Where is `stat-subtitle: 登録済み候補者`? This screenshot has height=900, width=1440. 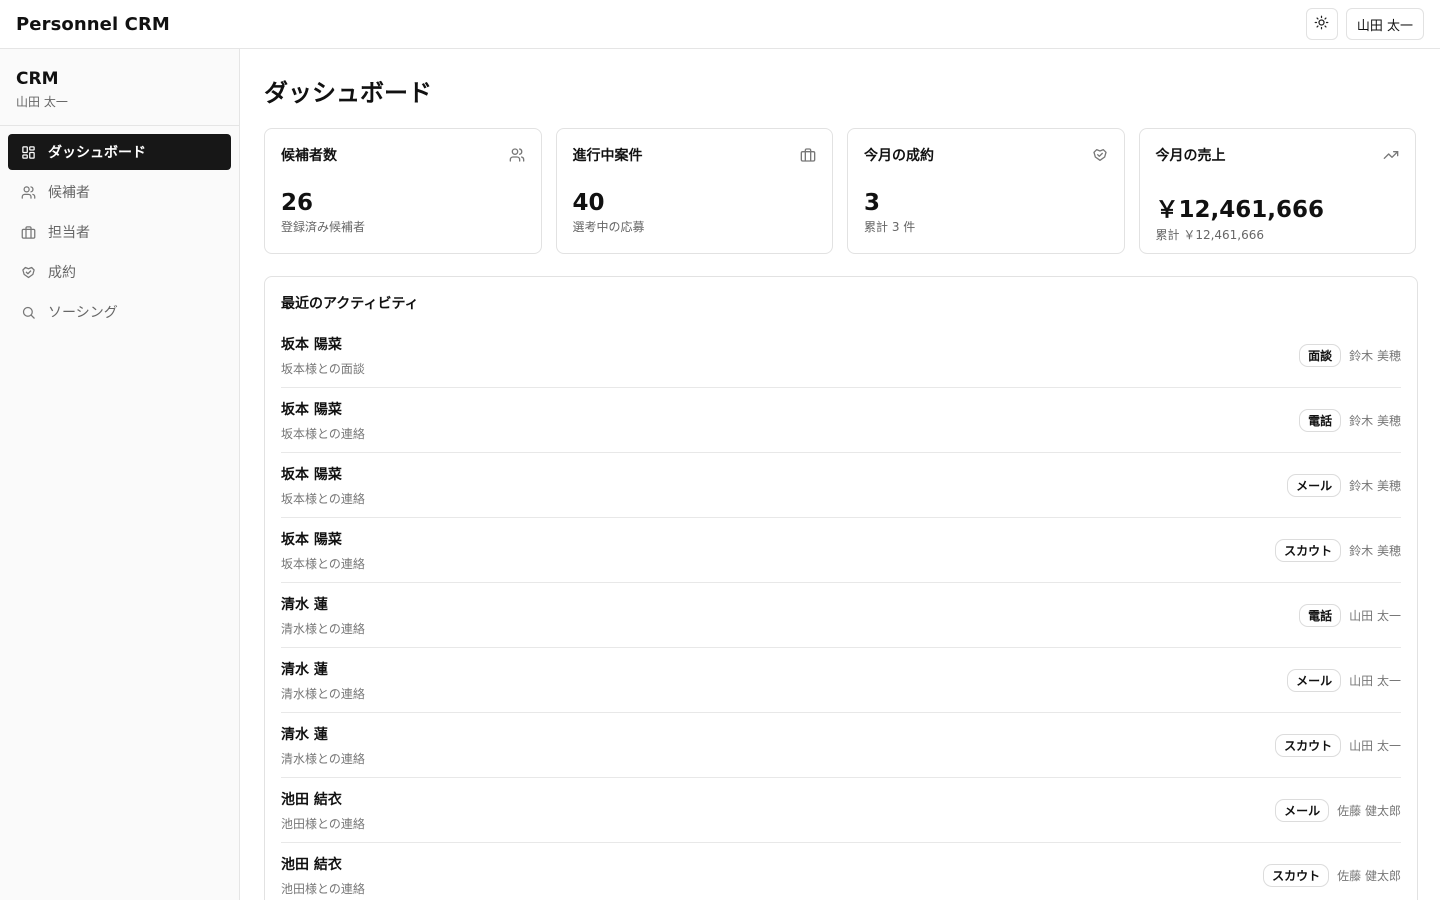 stat-subtitle: 登録済み候補者 is located at coordinates (323, 227).